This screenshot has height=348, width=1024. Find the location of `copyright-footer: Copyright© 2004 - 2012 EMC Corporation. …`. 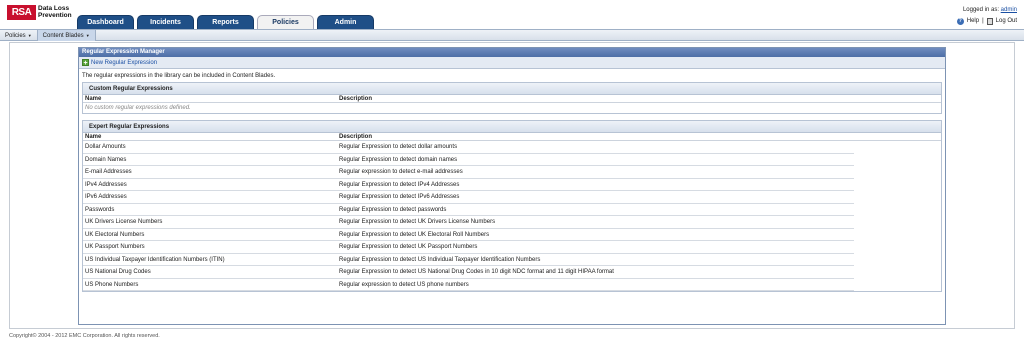

copyright-footer: Copyright© 2004 - 2012 EMC Corporation. … is located at coordinates (84, 336).